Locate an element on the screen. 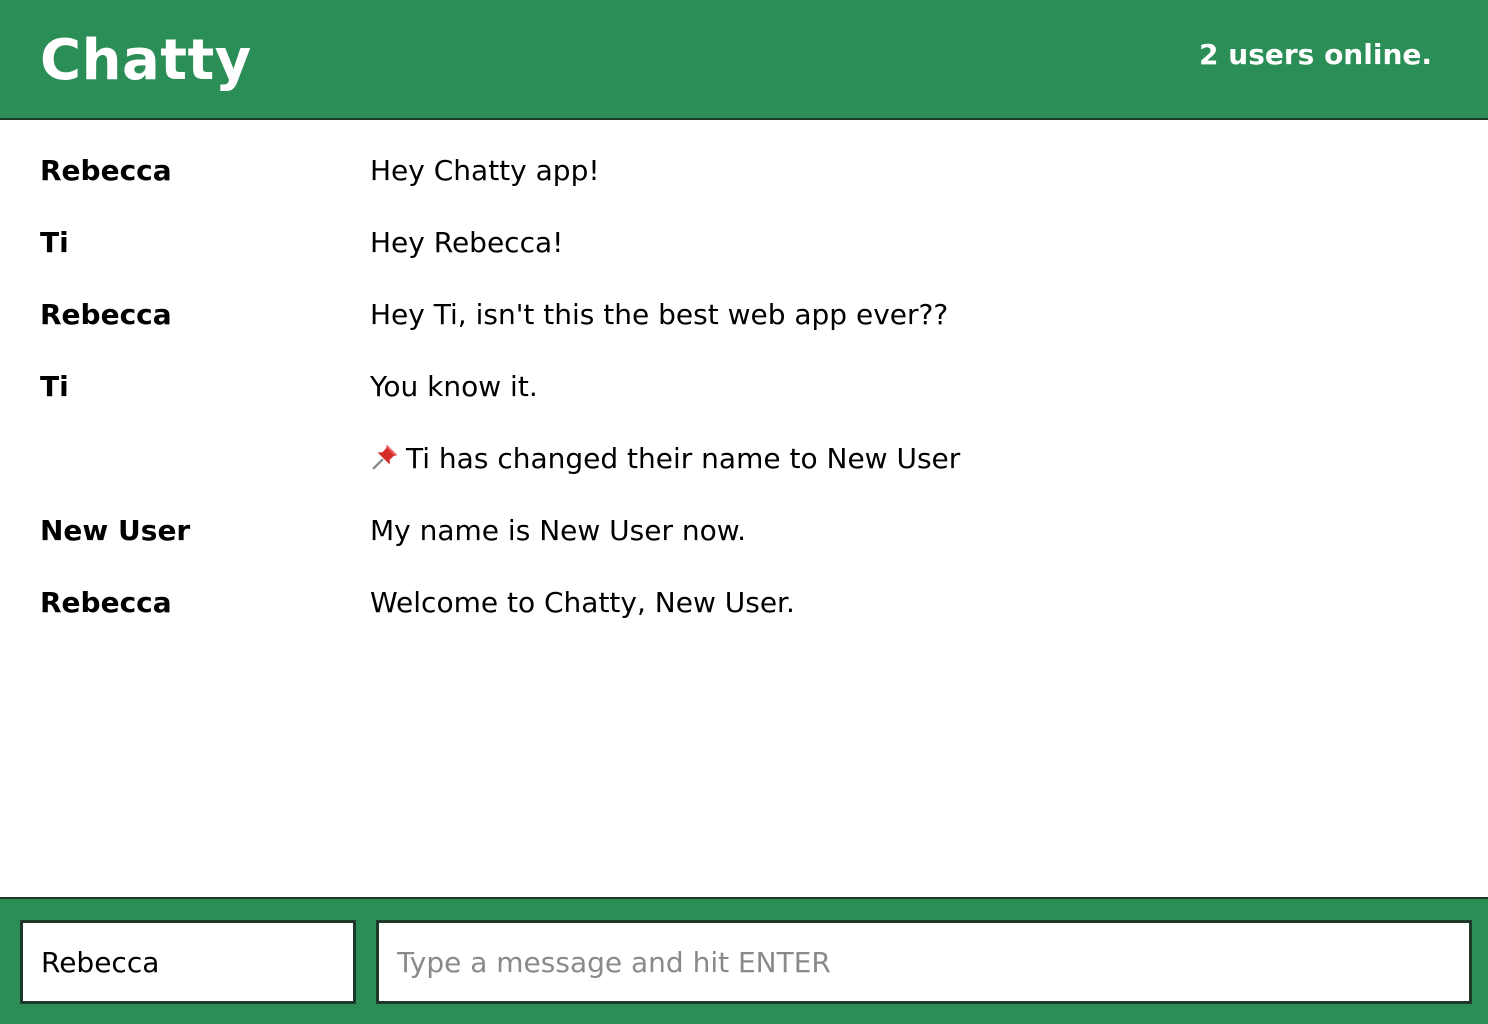  message-row: Rebecca Welcome to Chatty, New User. is located at coordinates (744, 621).